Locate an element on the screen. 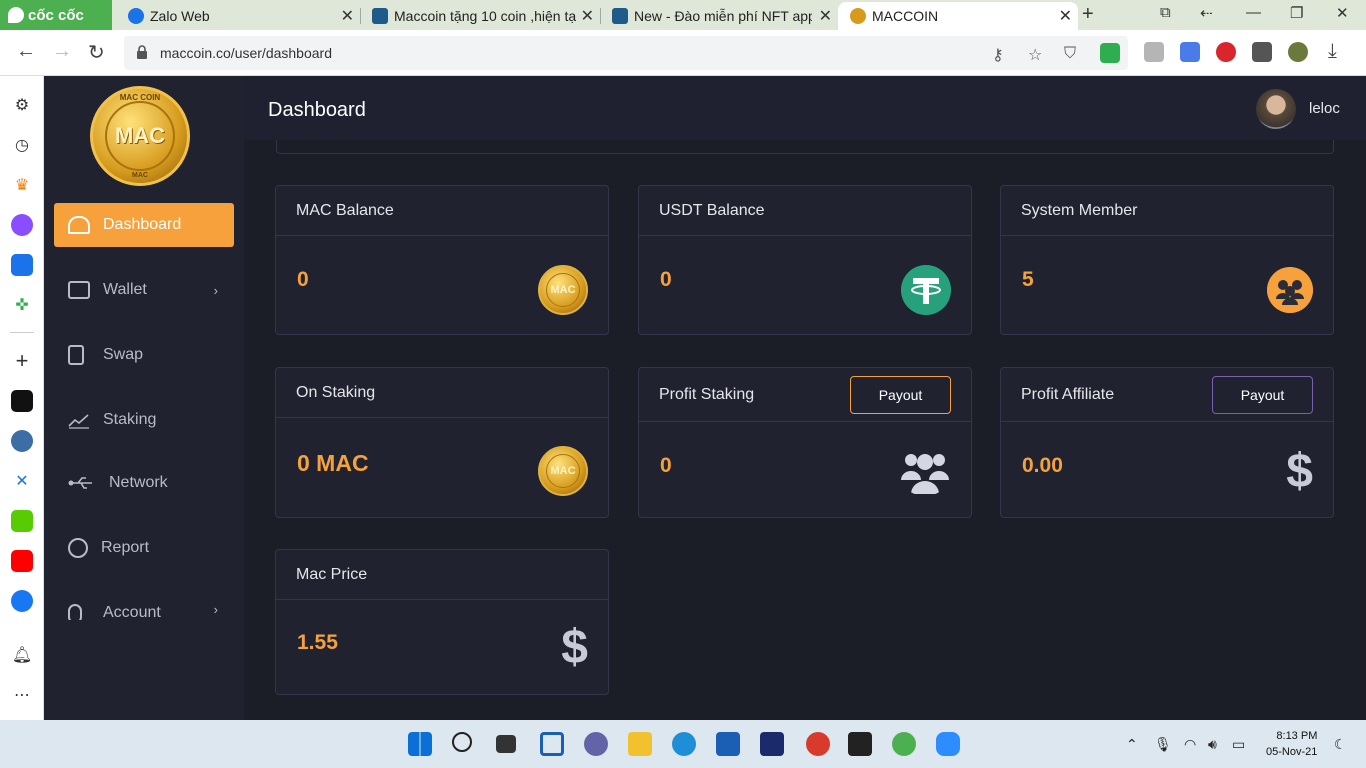 The width and height of the screenshot is (1366, 768). avatar is located at coordinates (1276, 109).